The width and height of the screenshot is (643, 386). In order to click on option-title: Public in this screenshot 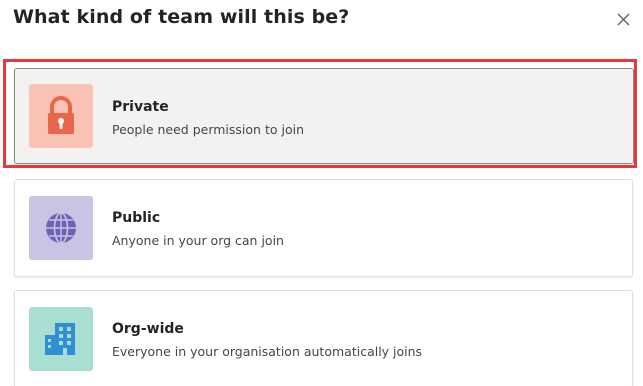, I will do `click(136, 218)`.